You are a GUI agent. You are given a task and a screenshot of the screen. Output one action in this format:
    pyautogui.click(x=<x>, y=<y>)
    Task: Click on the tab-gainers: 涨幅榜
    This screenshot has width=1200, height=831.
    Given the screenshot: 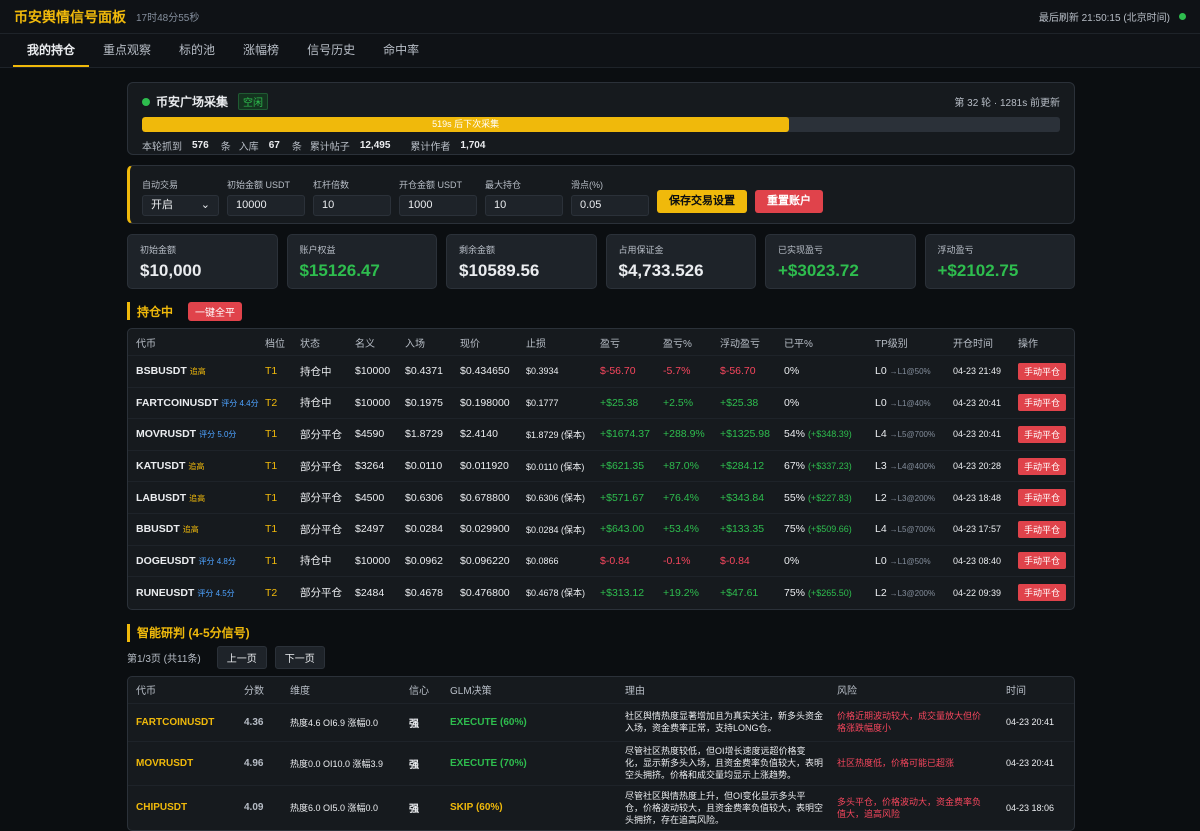 What is the action you would take?
    pyautogui.click(x=261, y=50)
    